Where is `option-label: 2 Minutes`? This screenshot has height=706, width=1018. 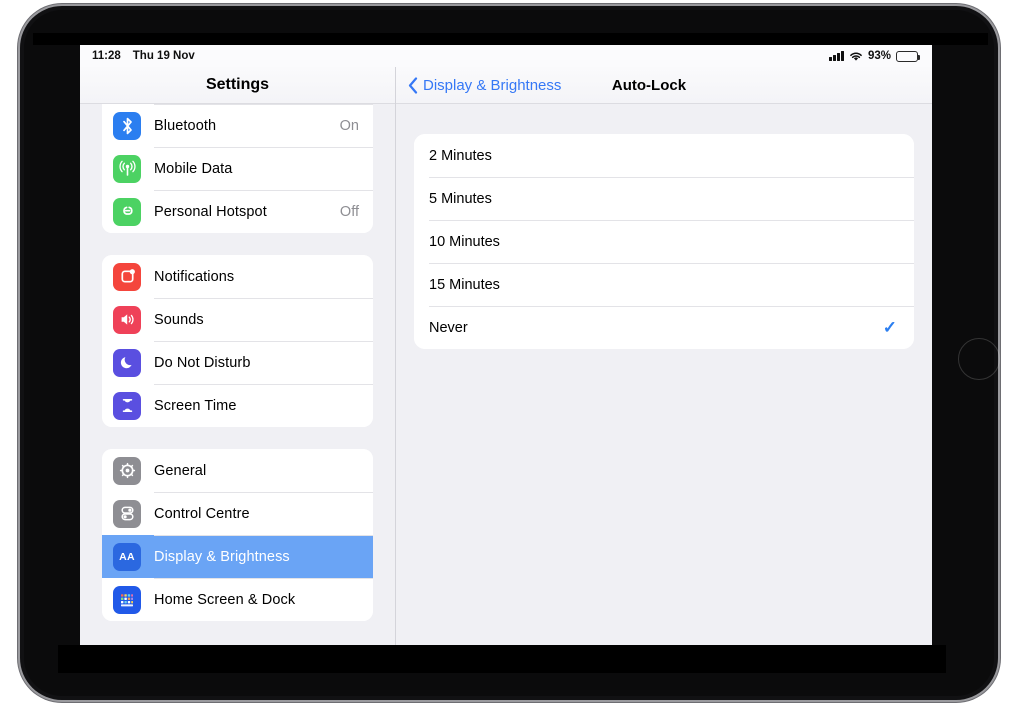
option-label: 2 Minutes is located at coordinates (460, 155).